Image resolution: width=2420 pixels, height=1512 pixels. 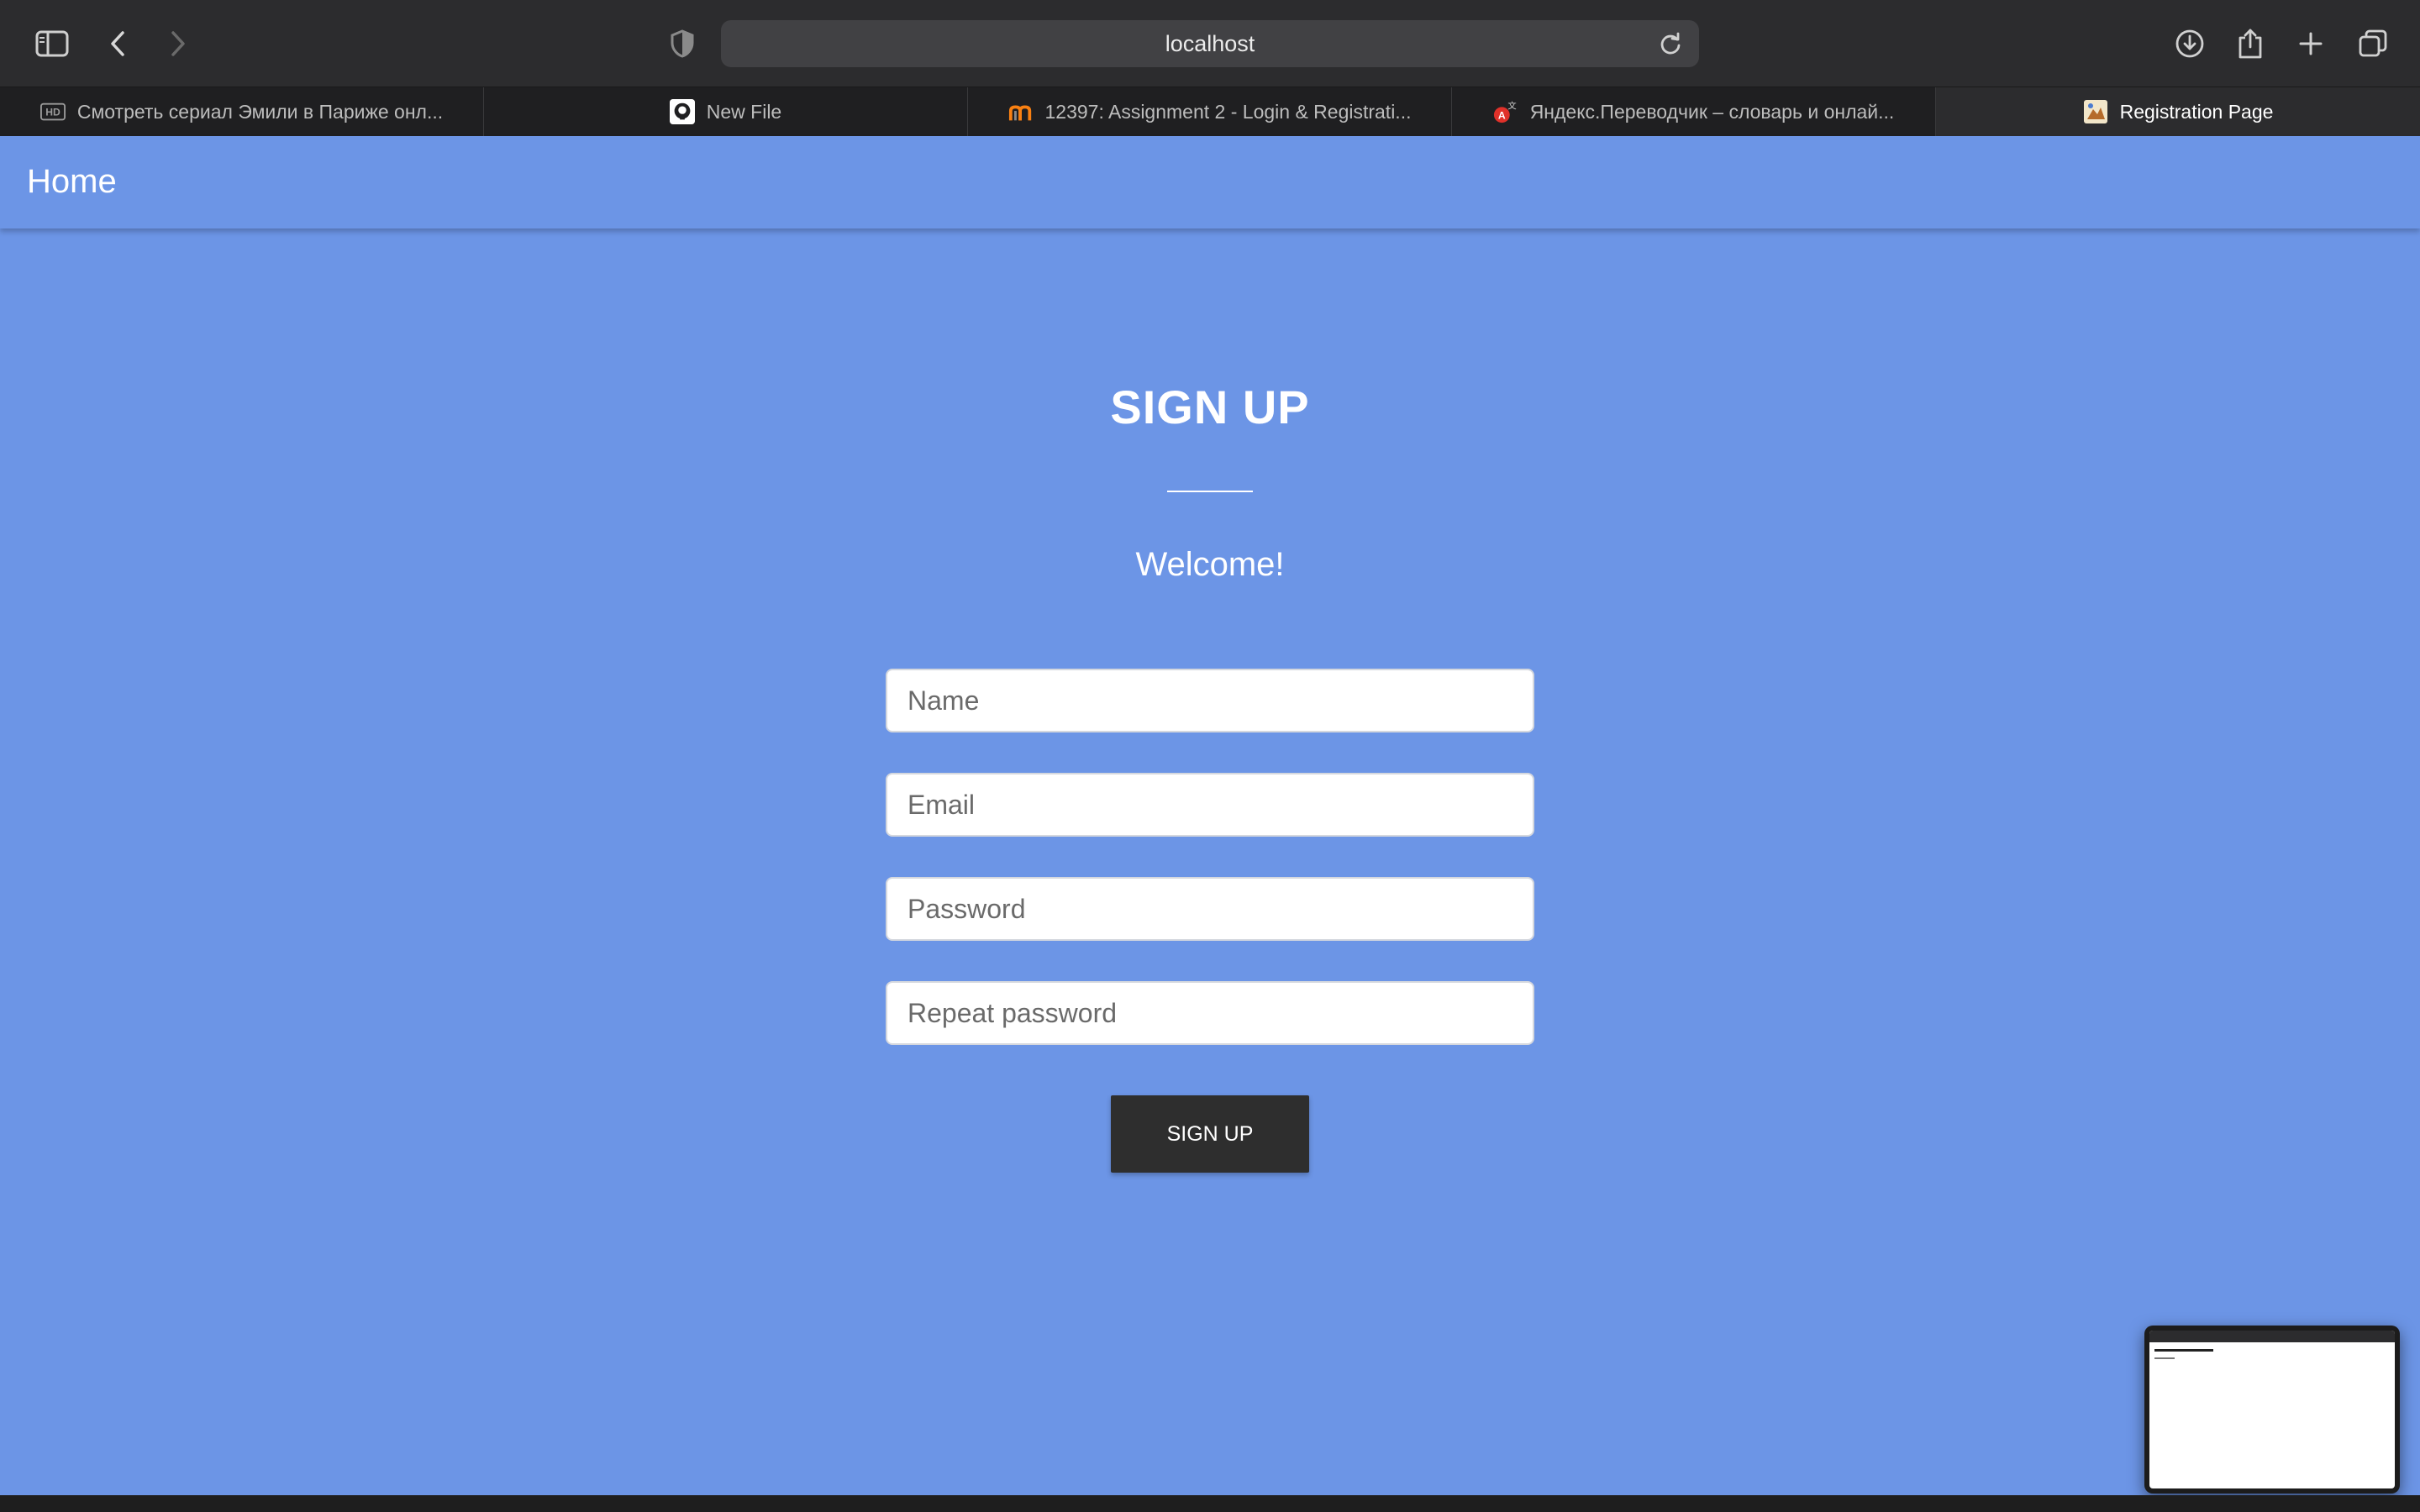 I want to click on share-icon, so click(x=2250, y=44).